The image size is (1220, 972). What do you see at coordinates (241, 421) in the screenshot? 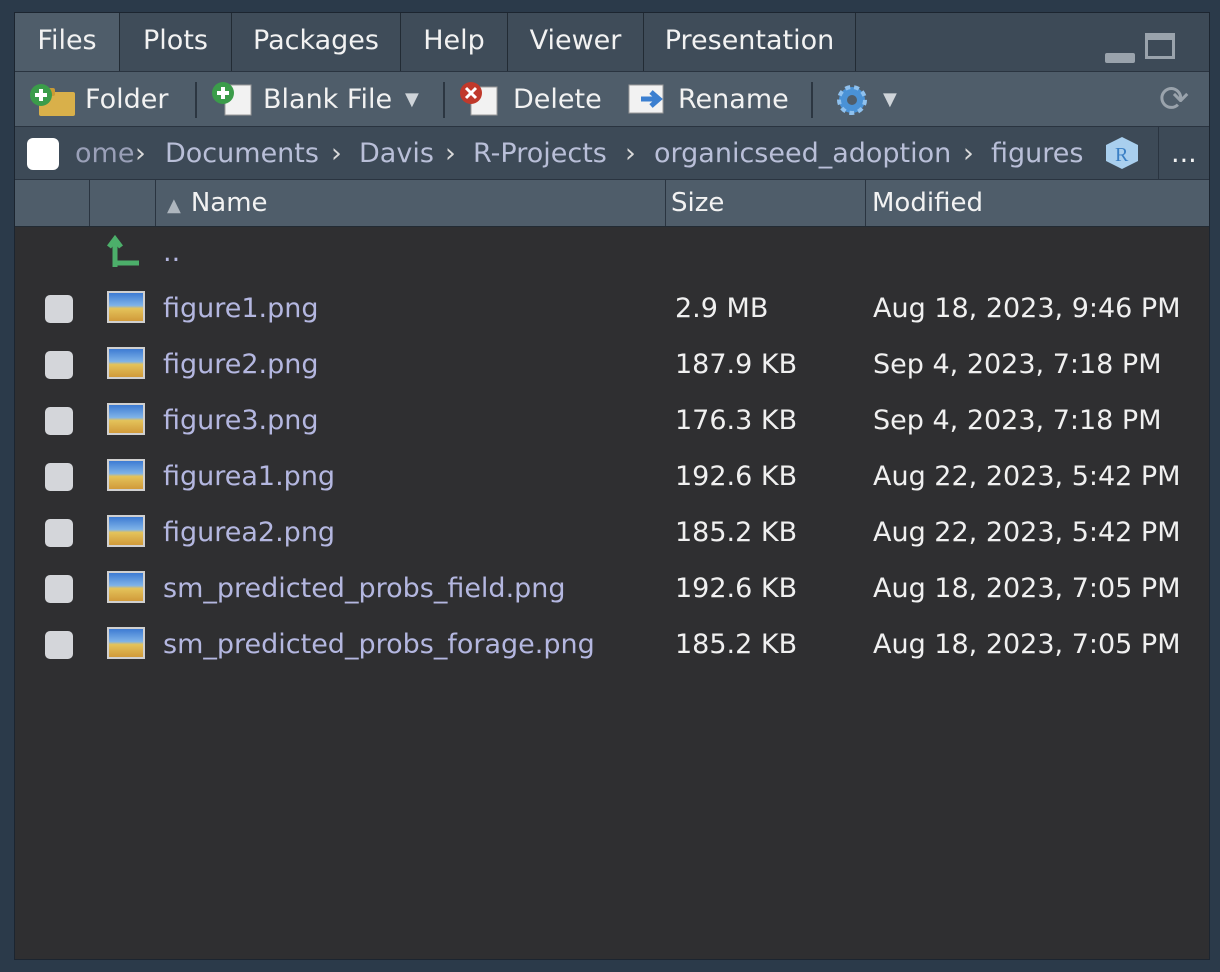
I see `file-name-link: figure3.png` at bounding box center [241, 421].